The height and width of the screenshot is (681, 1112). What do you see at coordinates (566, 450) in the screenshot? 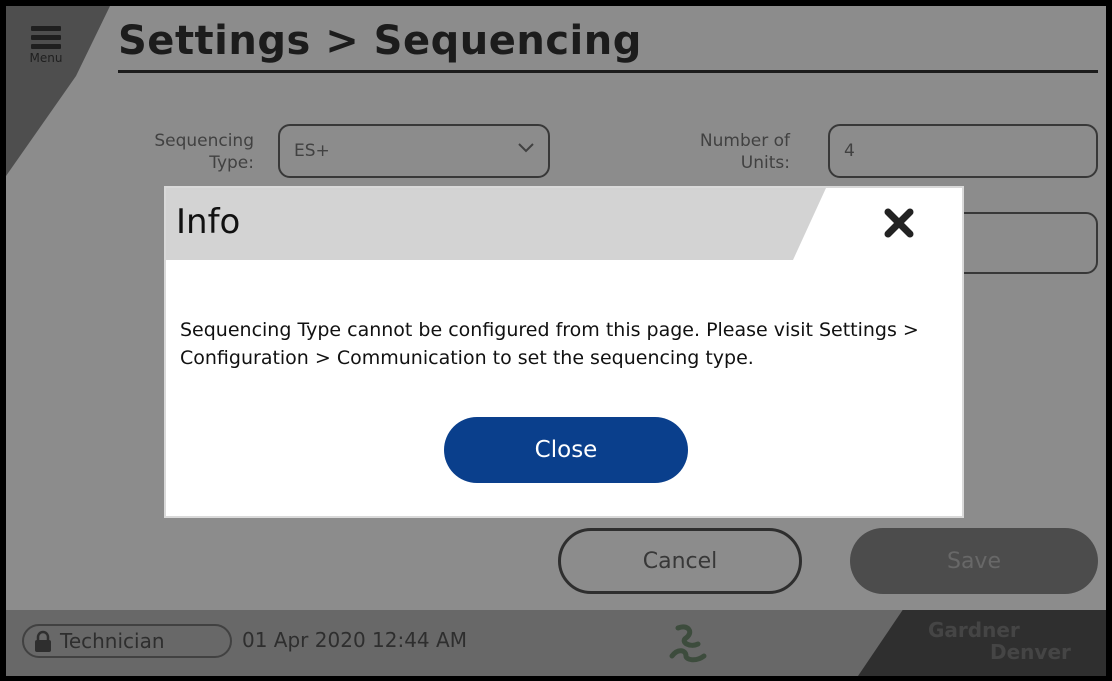
I see `dialog-close-button: Close` at bounding box center [566, 450].